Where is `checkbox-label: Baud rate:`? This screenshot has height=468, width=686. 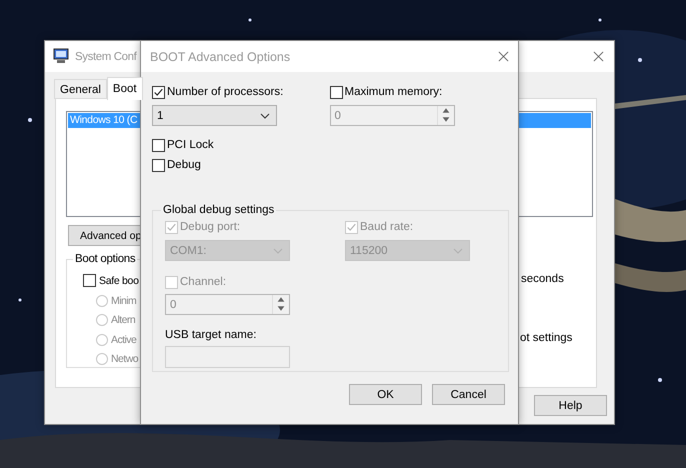 checkbox-label: Baud rate: is located at coordinates (387, 227).